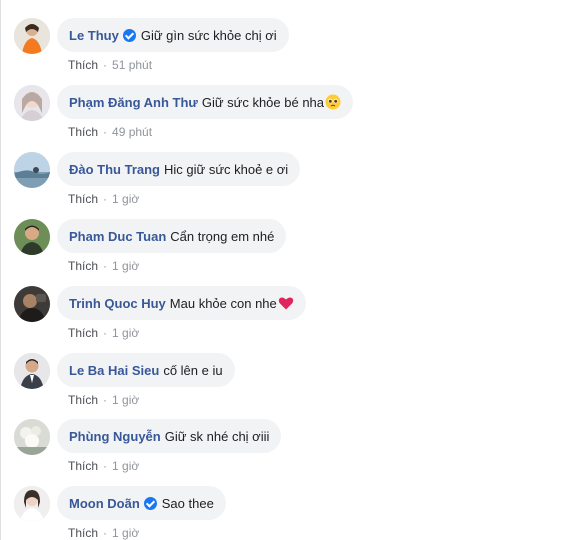  Describe the element at coordinates (117, 303) in the screenshot. I see `comment-author: Trinh Quoc Huy` at that location.